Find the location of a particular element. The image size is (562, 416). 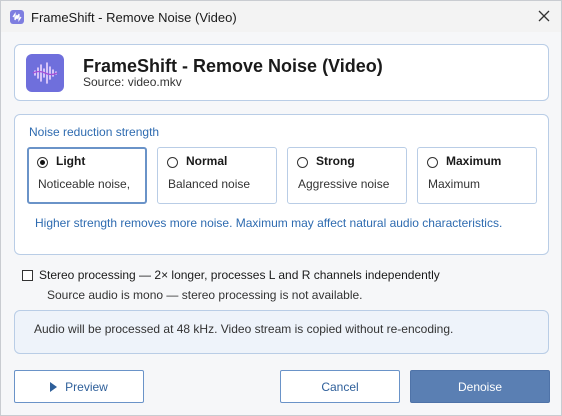

option-maximum: Maximum Maximum is located at coordinates (477, 175).